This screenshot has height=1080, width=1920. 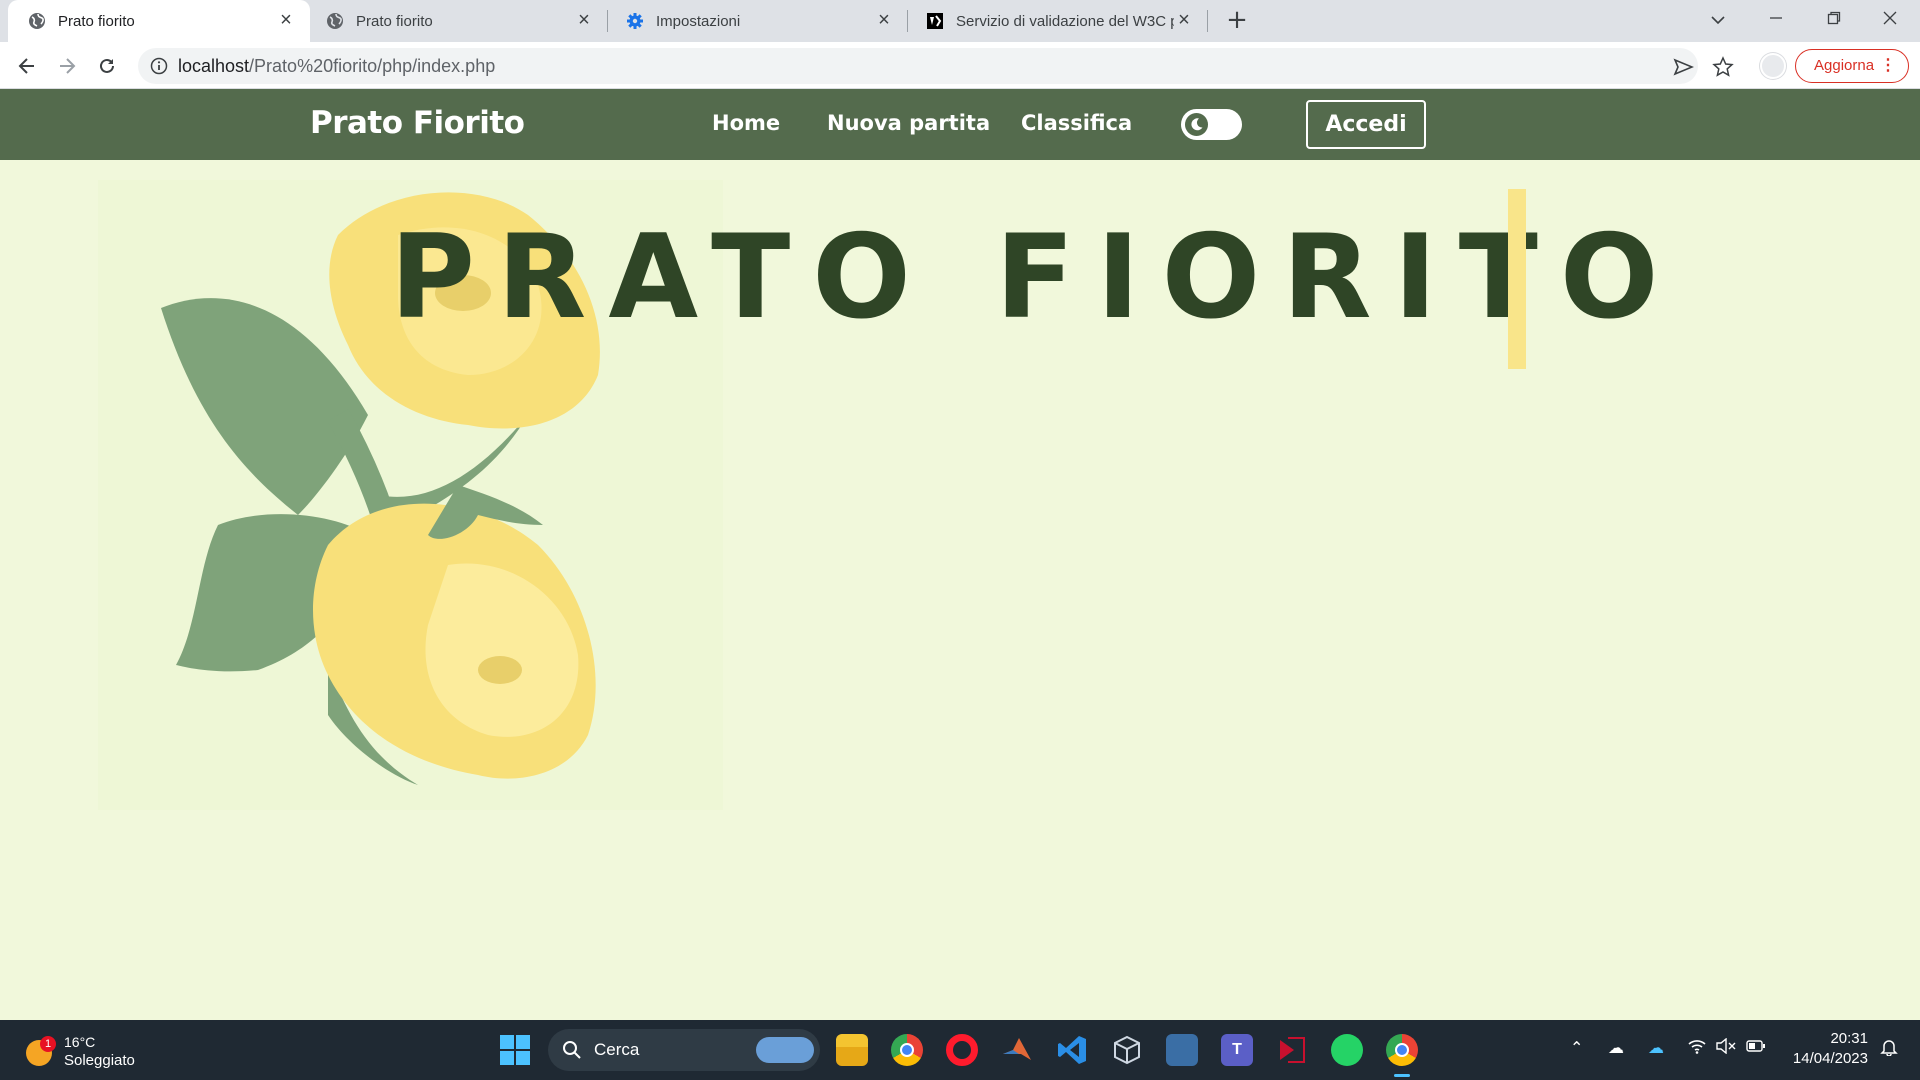 I want to click on virtualbox-icon, so click(x=1127, y=1050).